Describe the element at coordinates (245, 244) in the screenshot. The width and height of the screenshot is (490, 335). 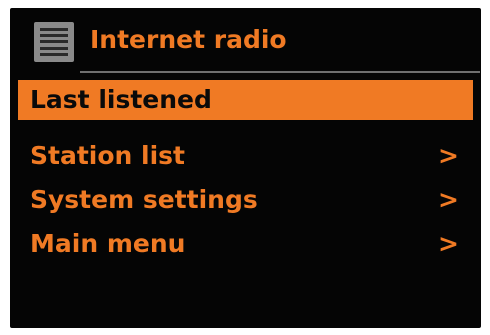
I see `menu-item-main-menu: Main menu >` at that location.